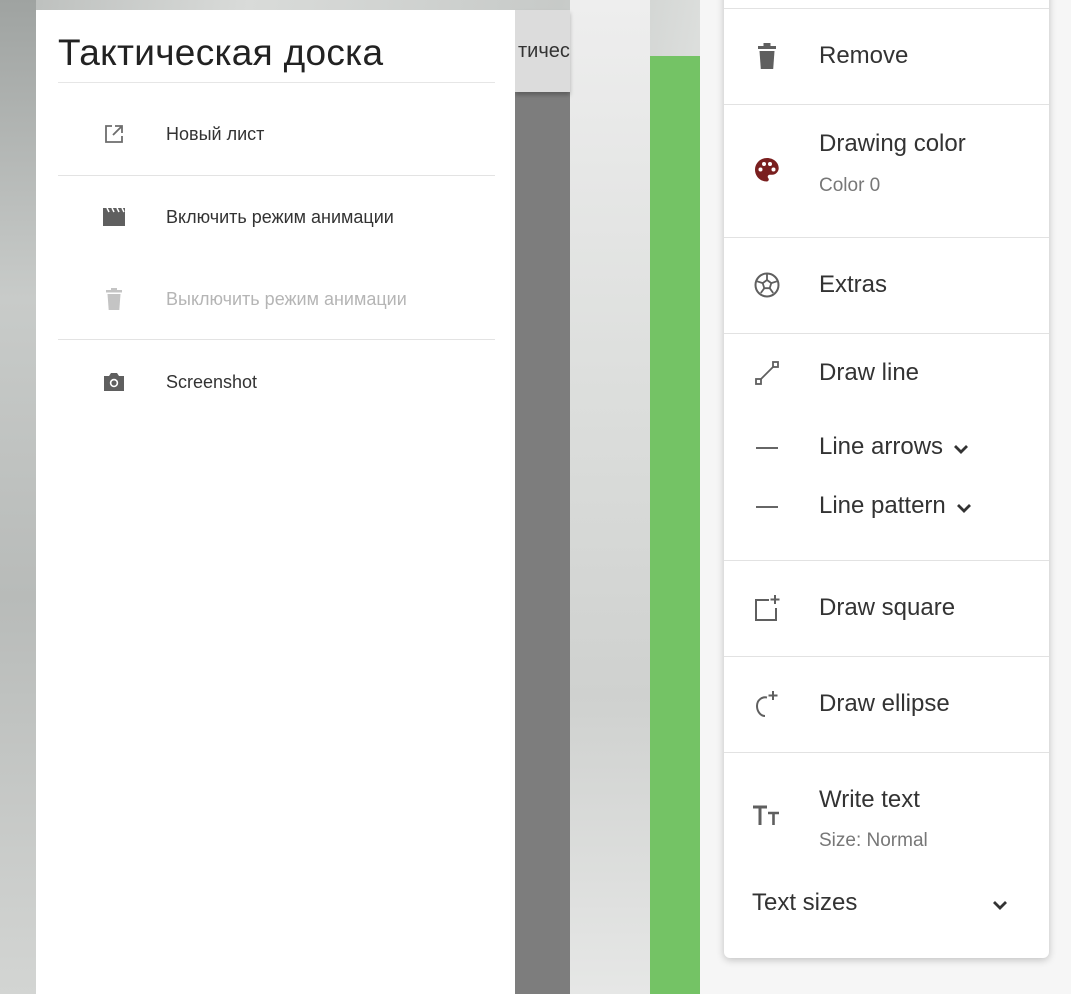 The width and height of the screenshot is (1071, 994). What do you see at coordinates (215, 133) in the screenshot?
I see `drawer-item-label: Новый лист` at bounding box center [215, 133].